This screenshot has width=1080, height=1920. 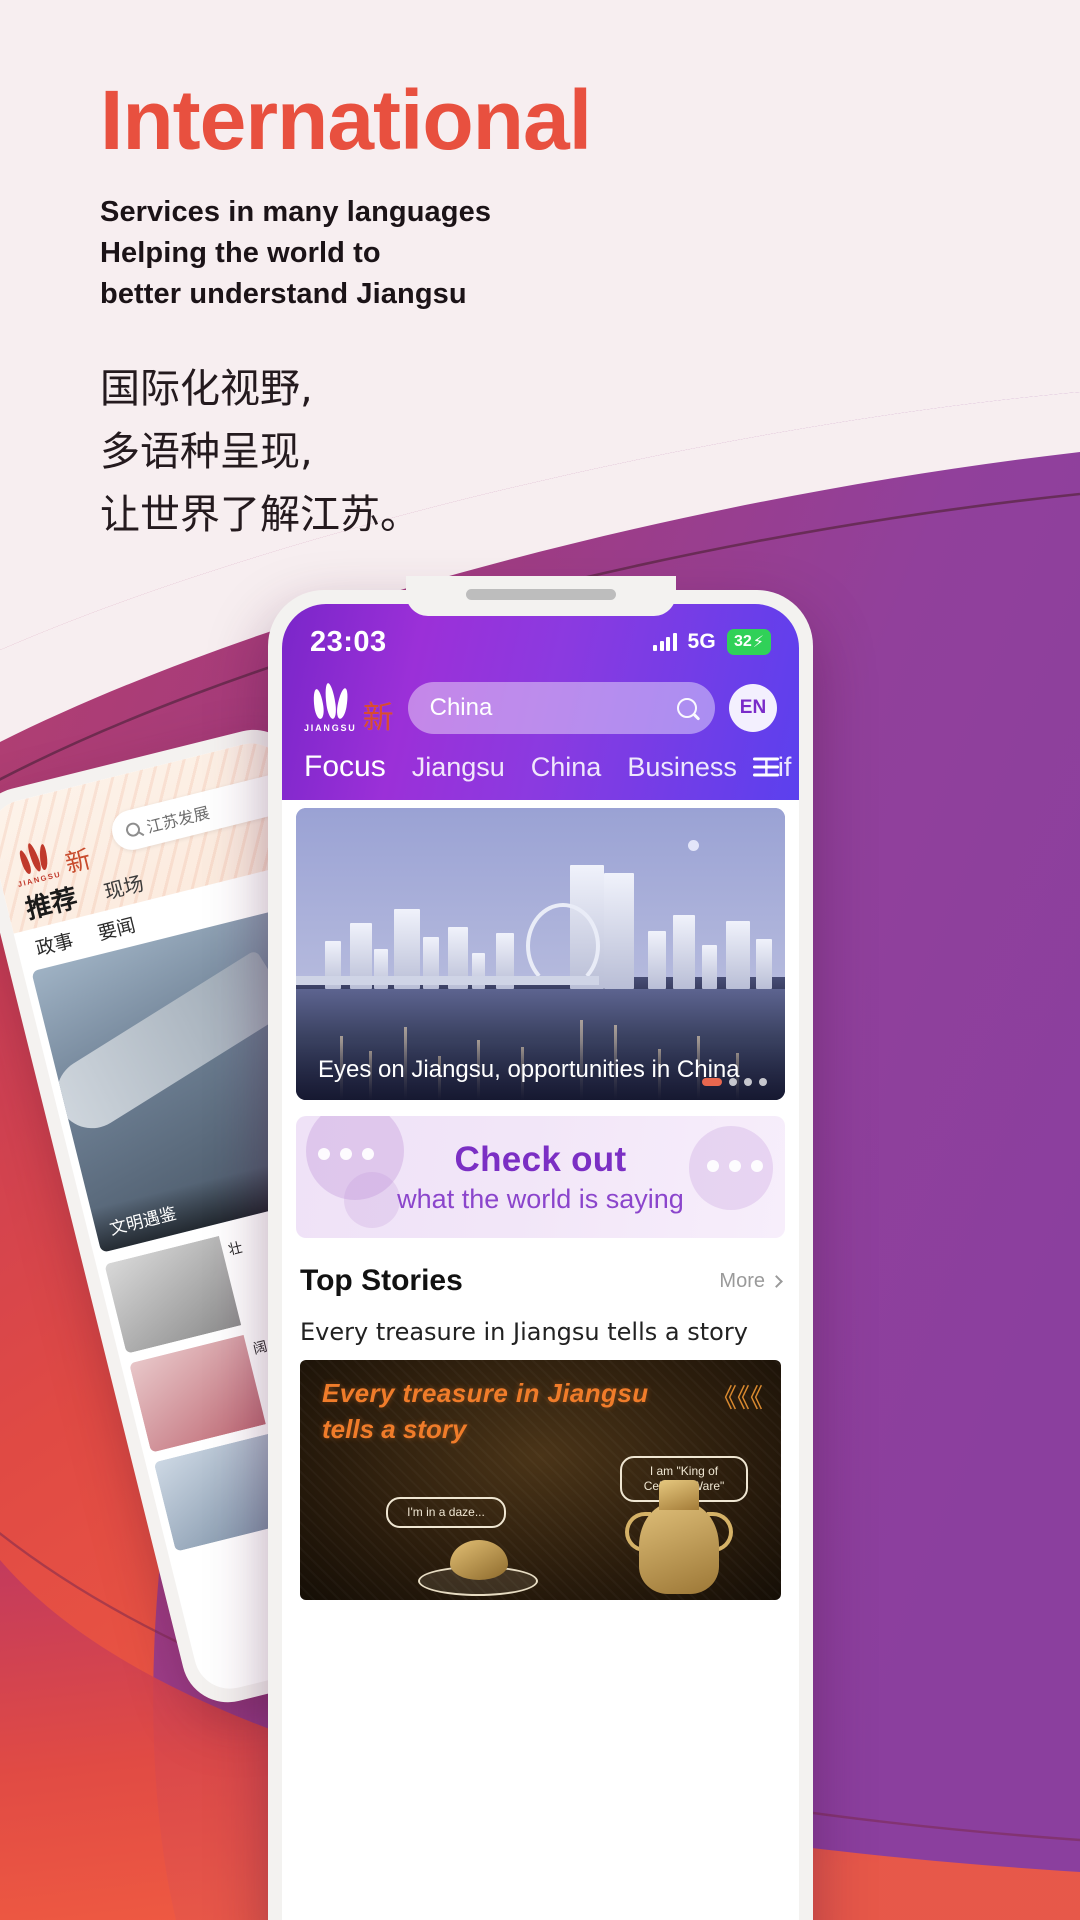 What do you see at coordinates (758, 642) in the screenshot?
I see `battery-charging-icon: ⚡` at bounding box center [758, 642].